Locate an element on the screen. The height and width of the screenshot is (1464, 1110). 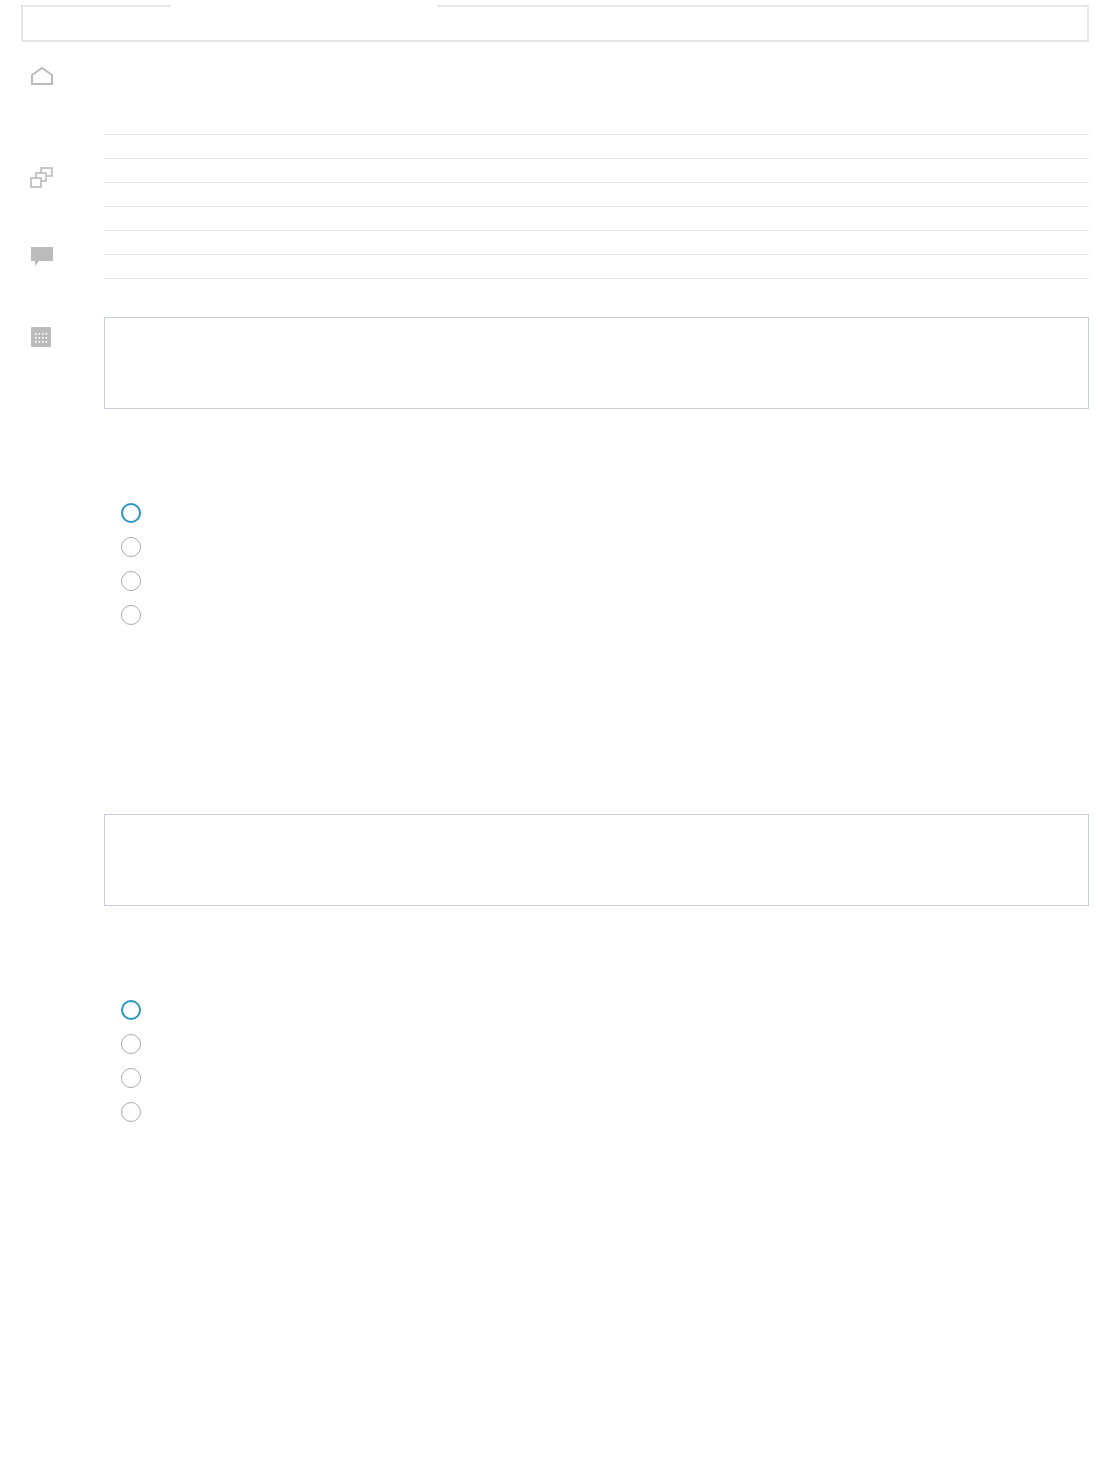
calendar-icon is located at coordinates (41, 337).